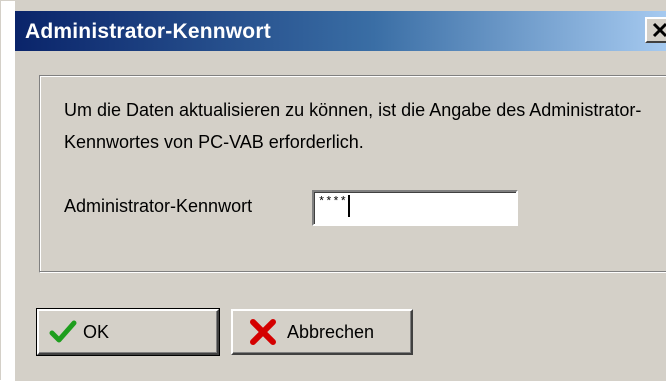 Image resolution: width=666 pixels, height=381 pixels. What do you see at coordinates (96, 332) in the screenshot?
I see `ok-label: OK` at bounding box center [96, 332].